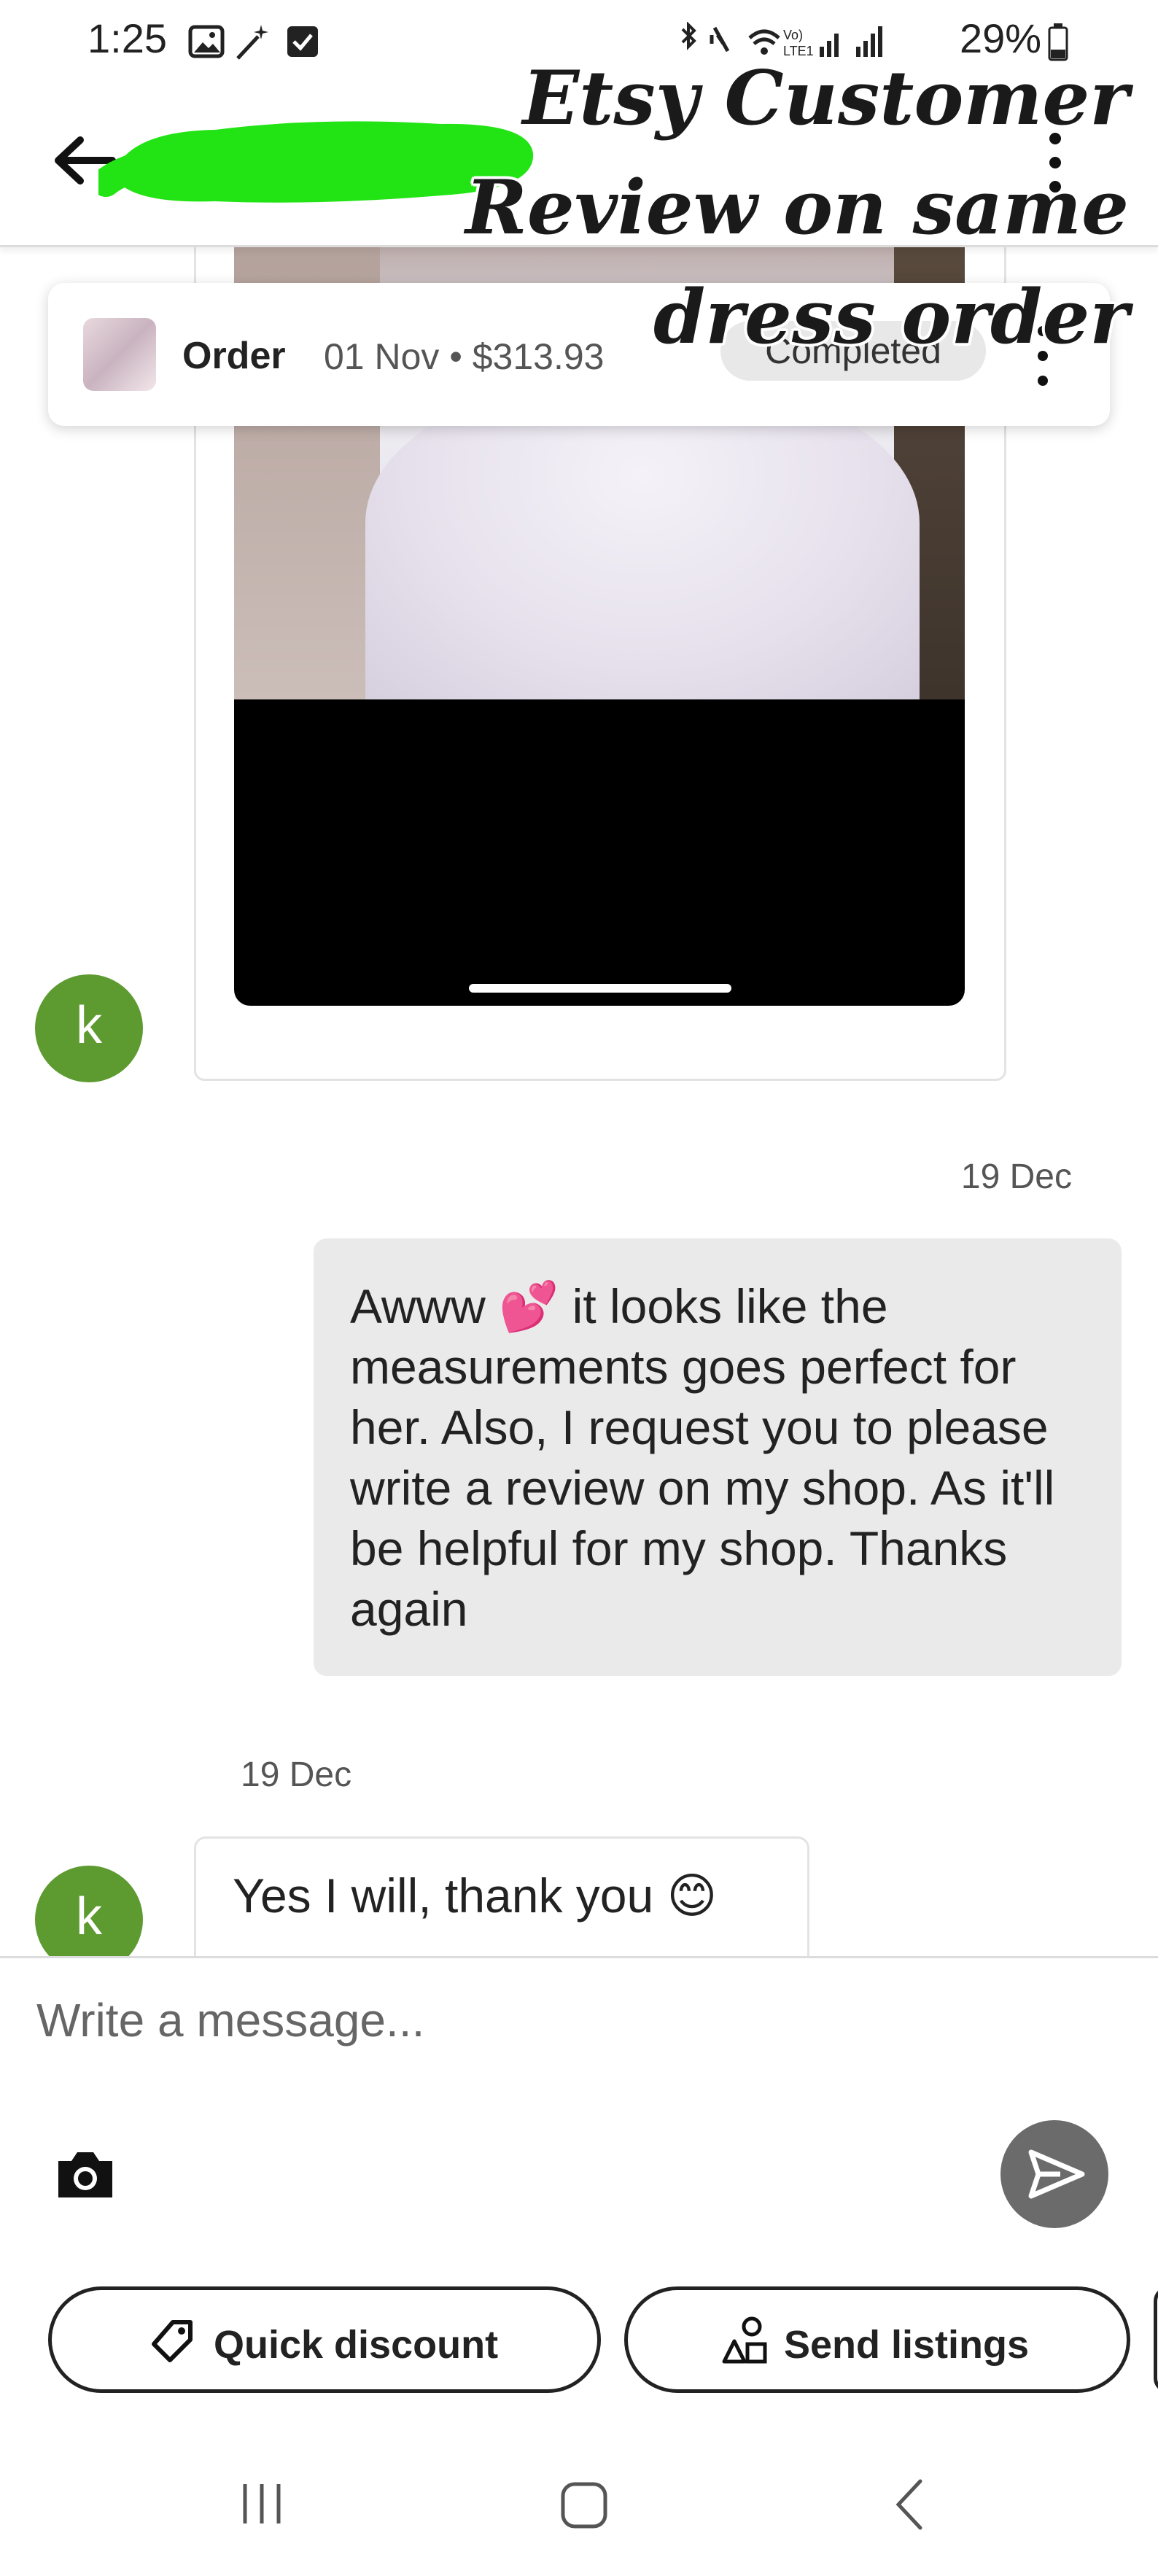 The image size is (1158, 2576). I want to click on svg-text: Vo), so click(793, 35).